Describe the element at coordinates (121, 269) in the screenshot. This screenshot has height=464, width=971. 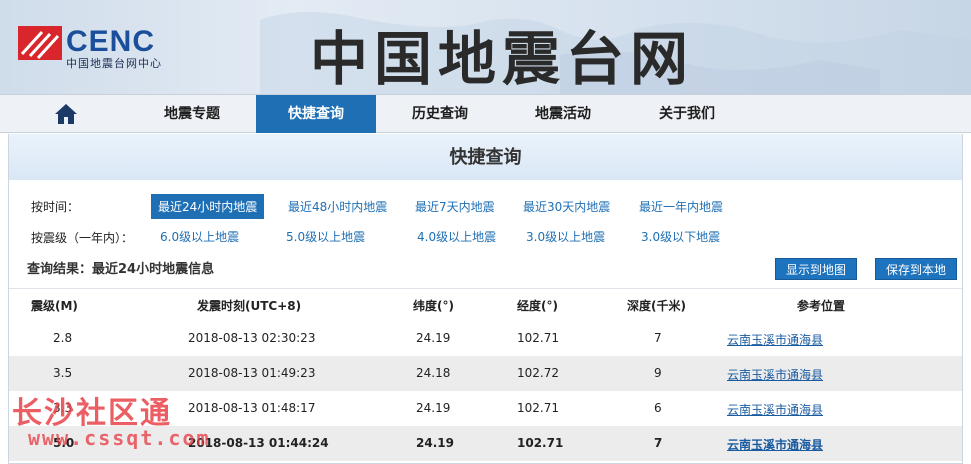
I see `result-label: 查询结果：最近24小时地震信息` at that location.